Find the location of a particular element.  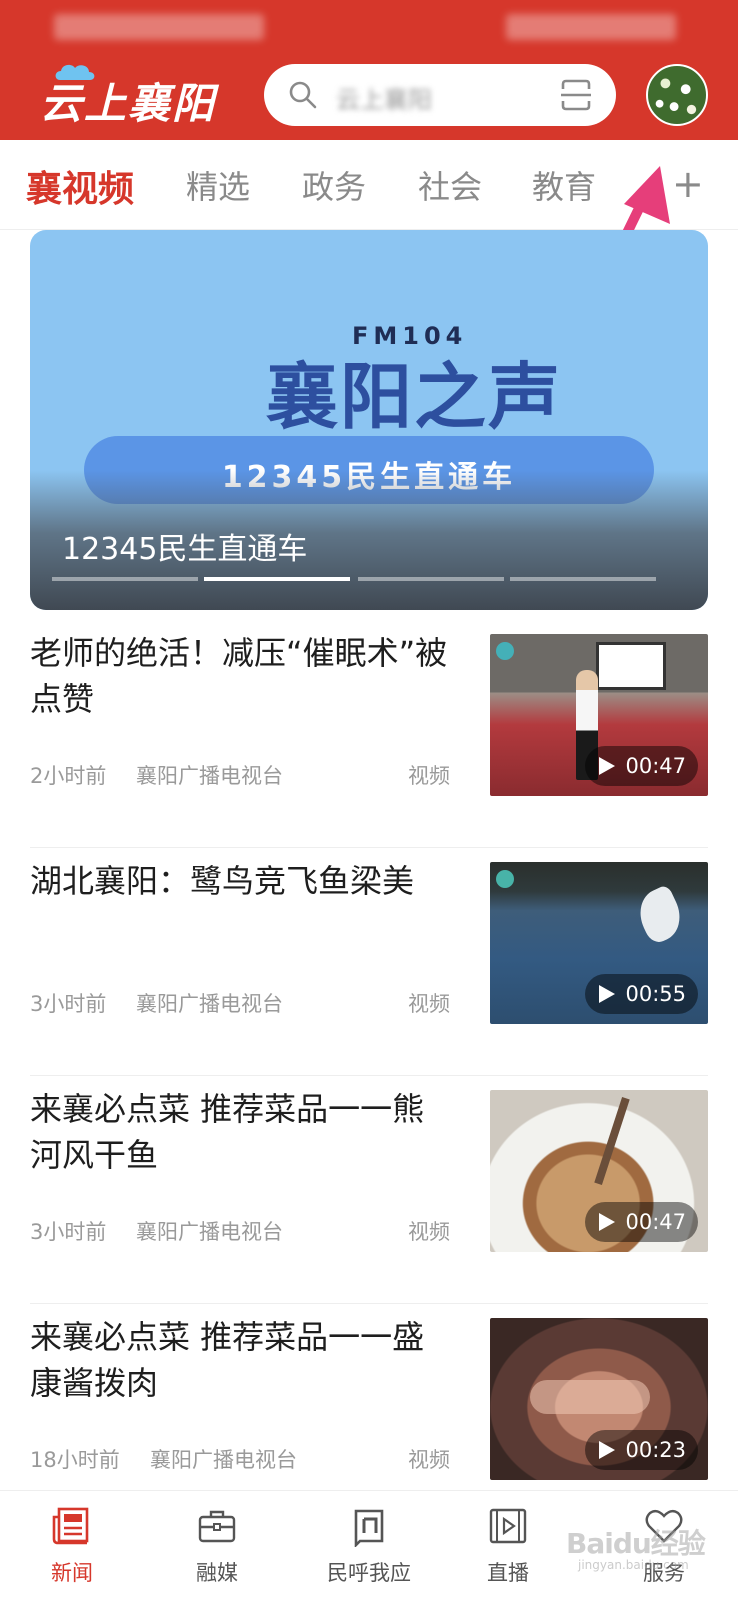

nav-label: 融媒 is located at coordinates (217, 1573).